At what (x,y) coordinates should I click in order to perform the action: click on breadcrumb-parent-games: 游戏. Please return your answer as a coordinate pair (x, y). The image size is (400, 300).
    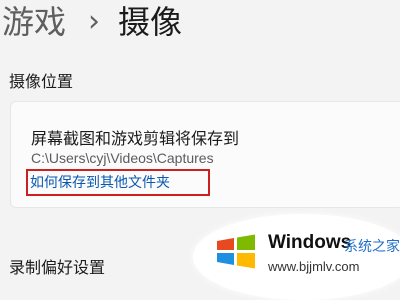
    Looking at the image, I should click on (34, 22).